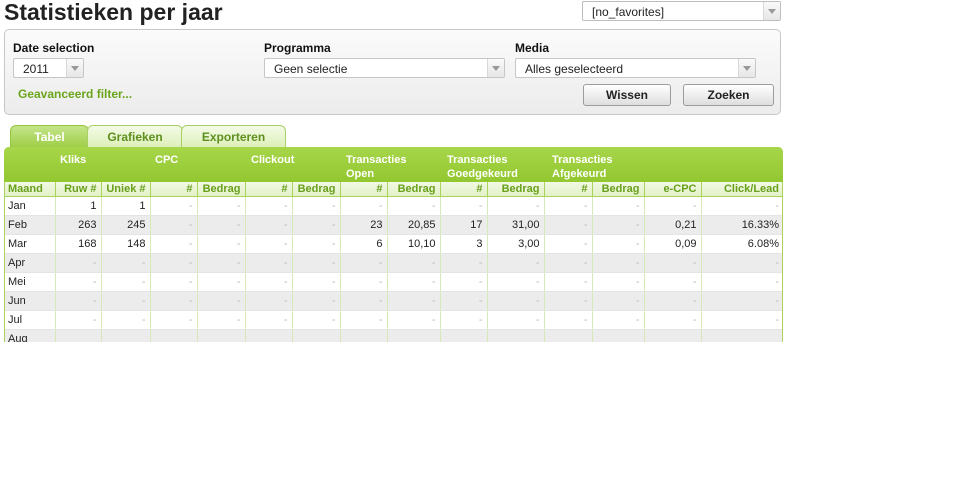 The width and height of the screenshot is (960, 483). I want to click on programma-label: Programma, so click(297, 48).